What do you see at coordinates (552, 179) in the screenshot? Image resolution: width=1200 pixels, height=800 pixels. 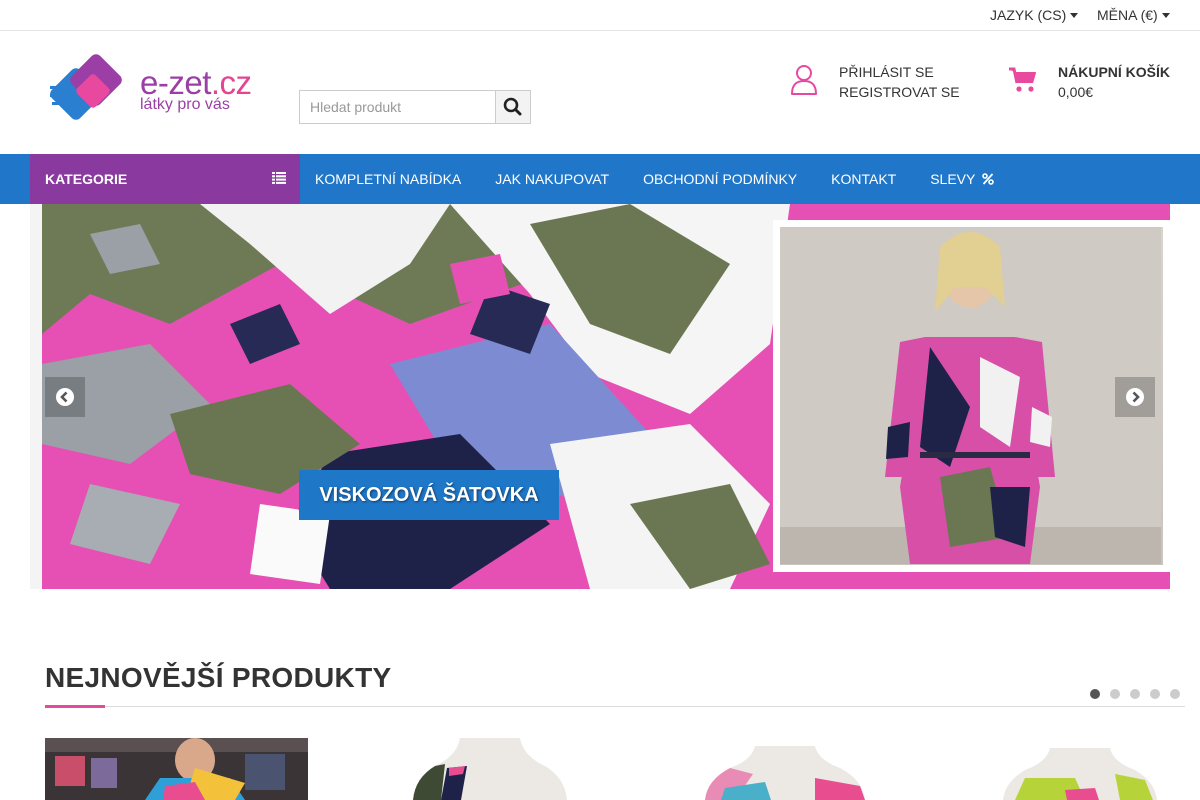 I see `nav-link-how-to-shop: JAK NAKUPOVAT` at bounding box center [552, 179].